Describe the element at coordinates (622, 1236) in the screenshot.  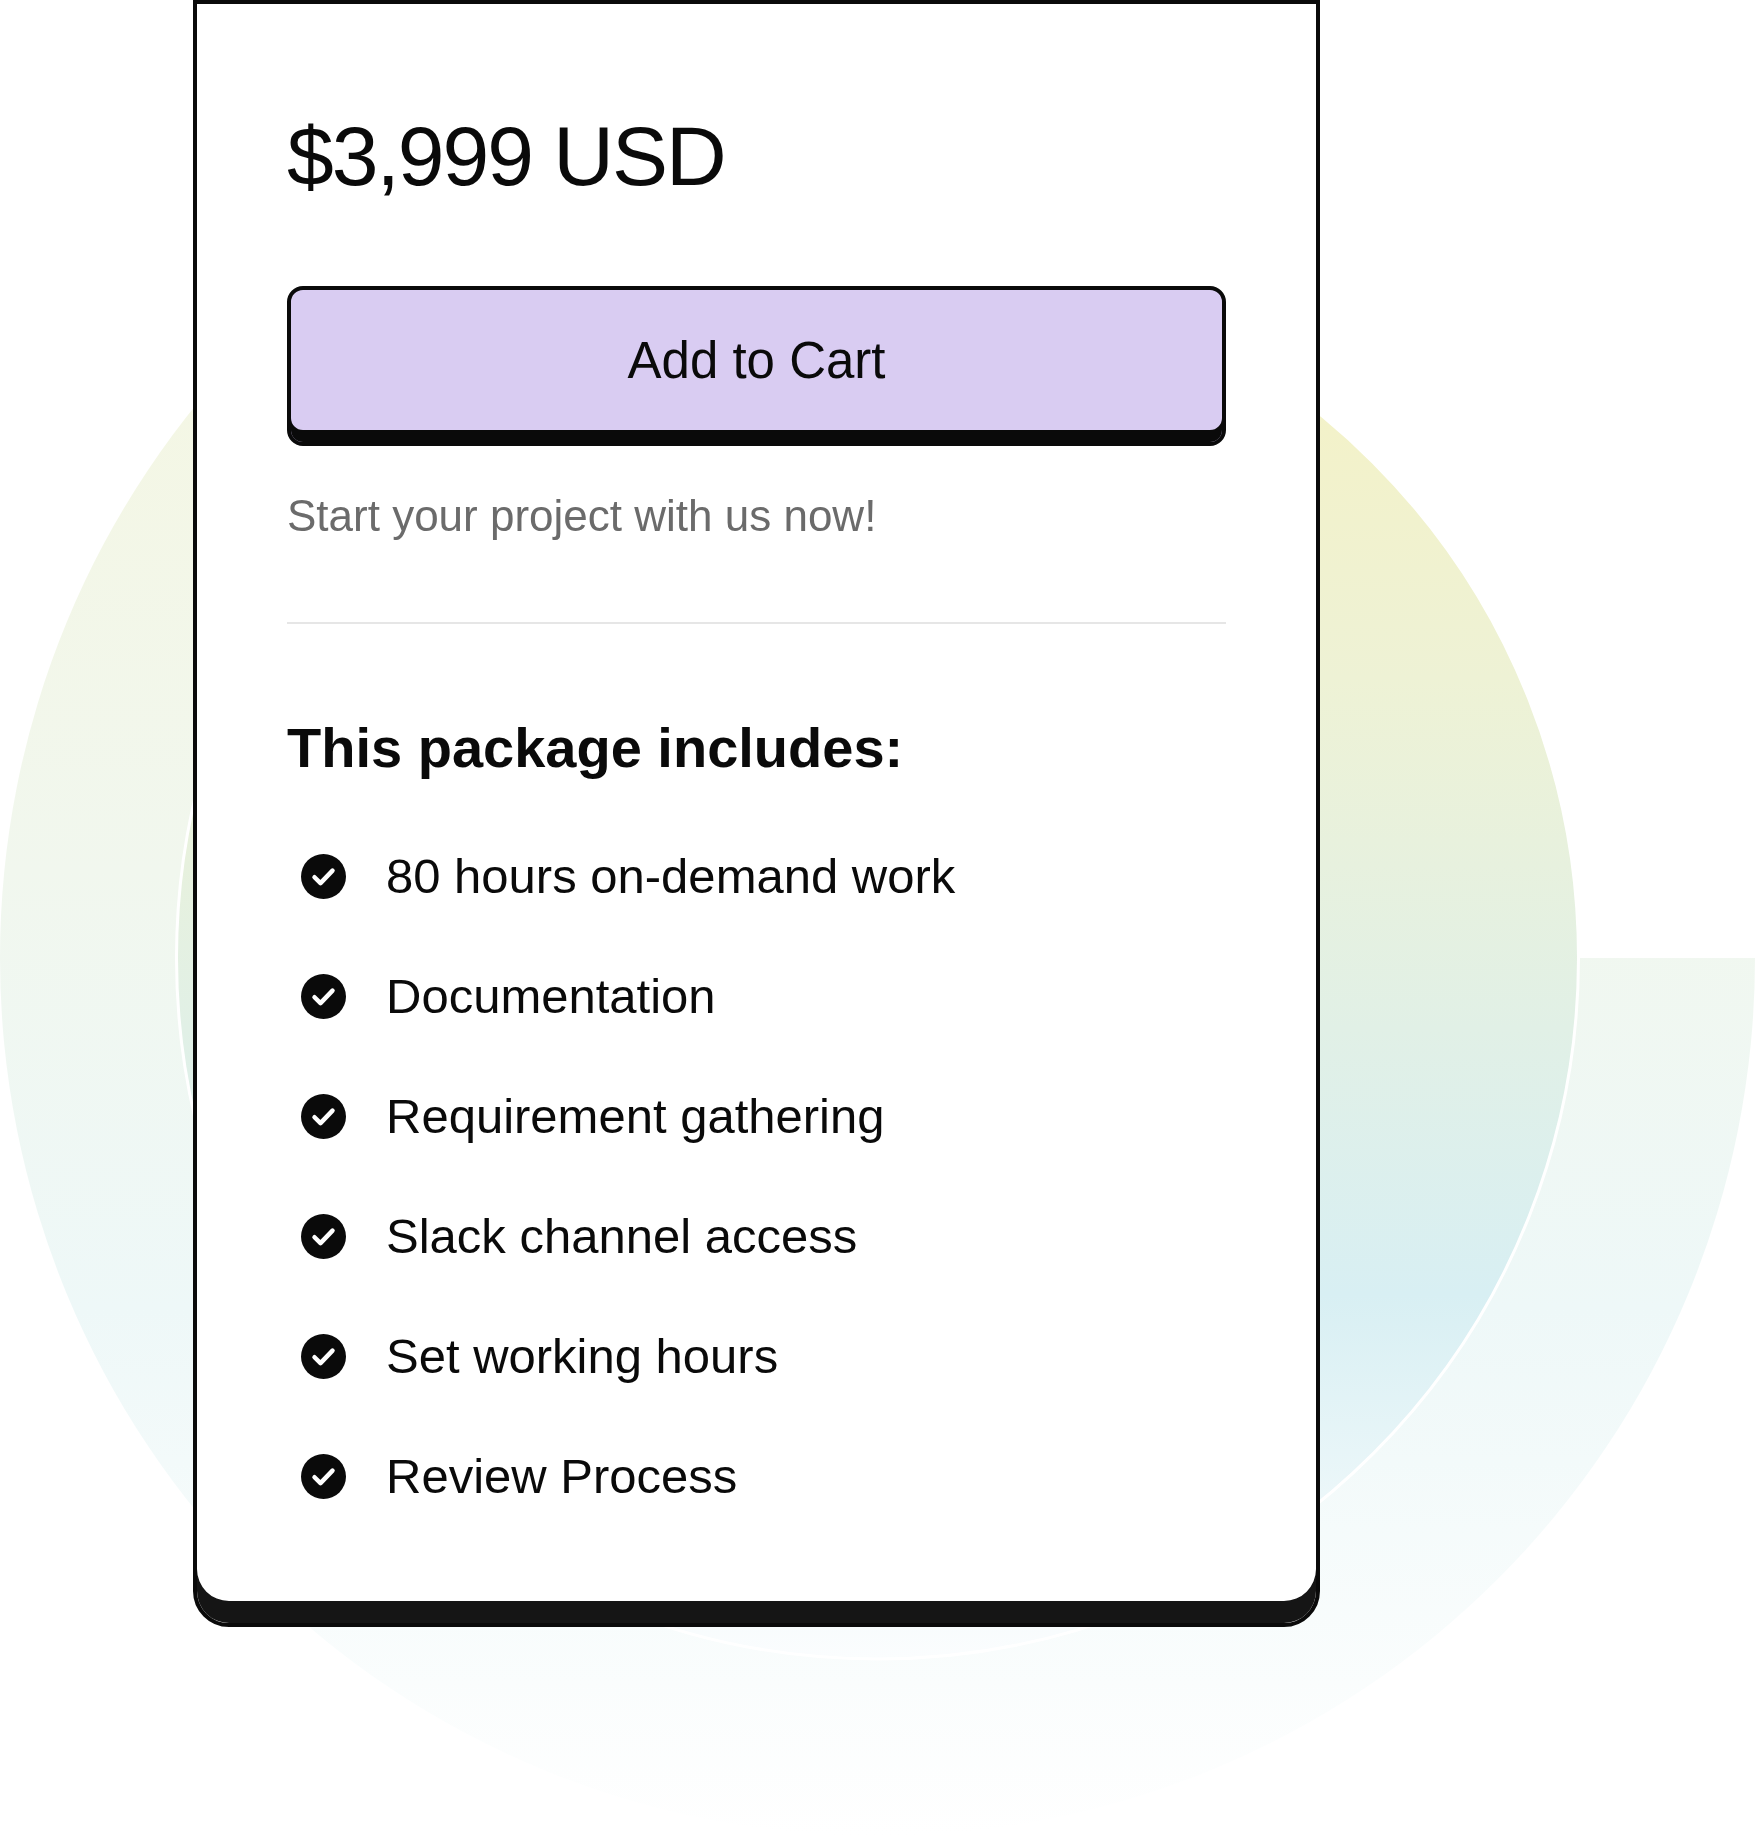
I see `feature-text: Slack channel access` at that location.